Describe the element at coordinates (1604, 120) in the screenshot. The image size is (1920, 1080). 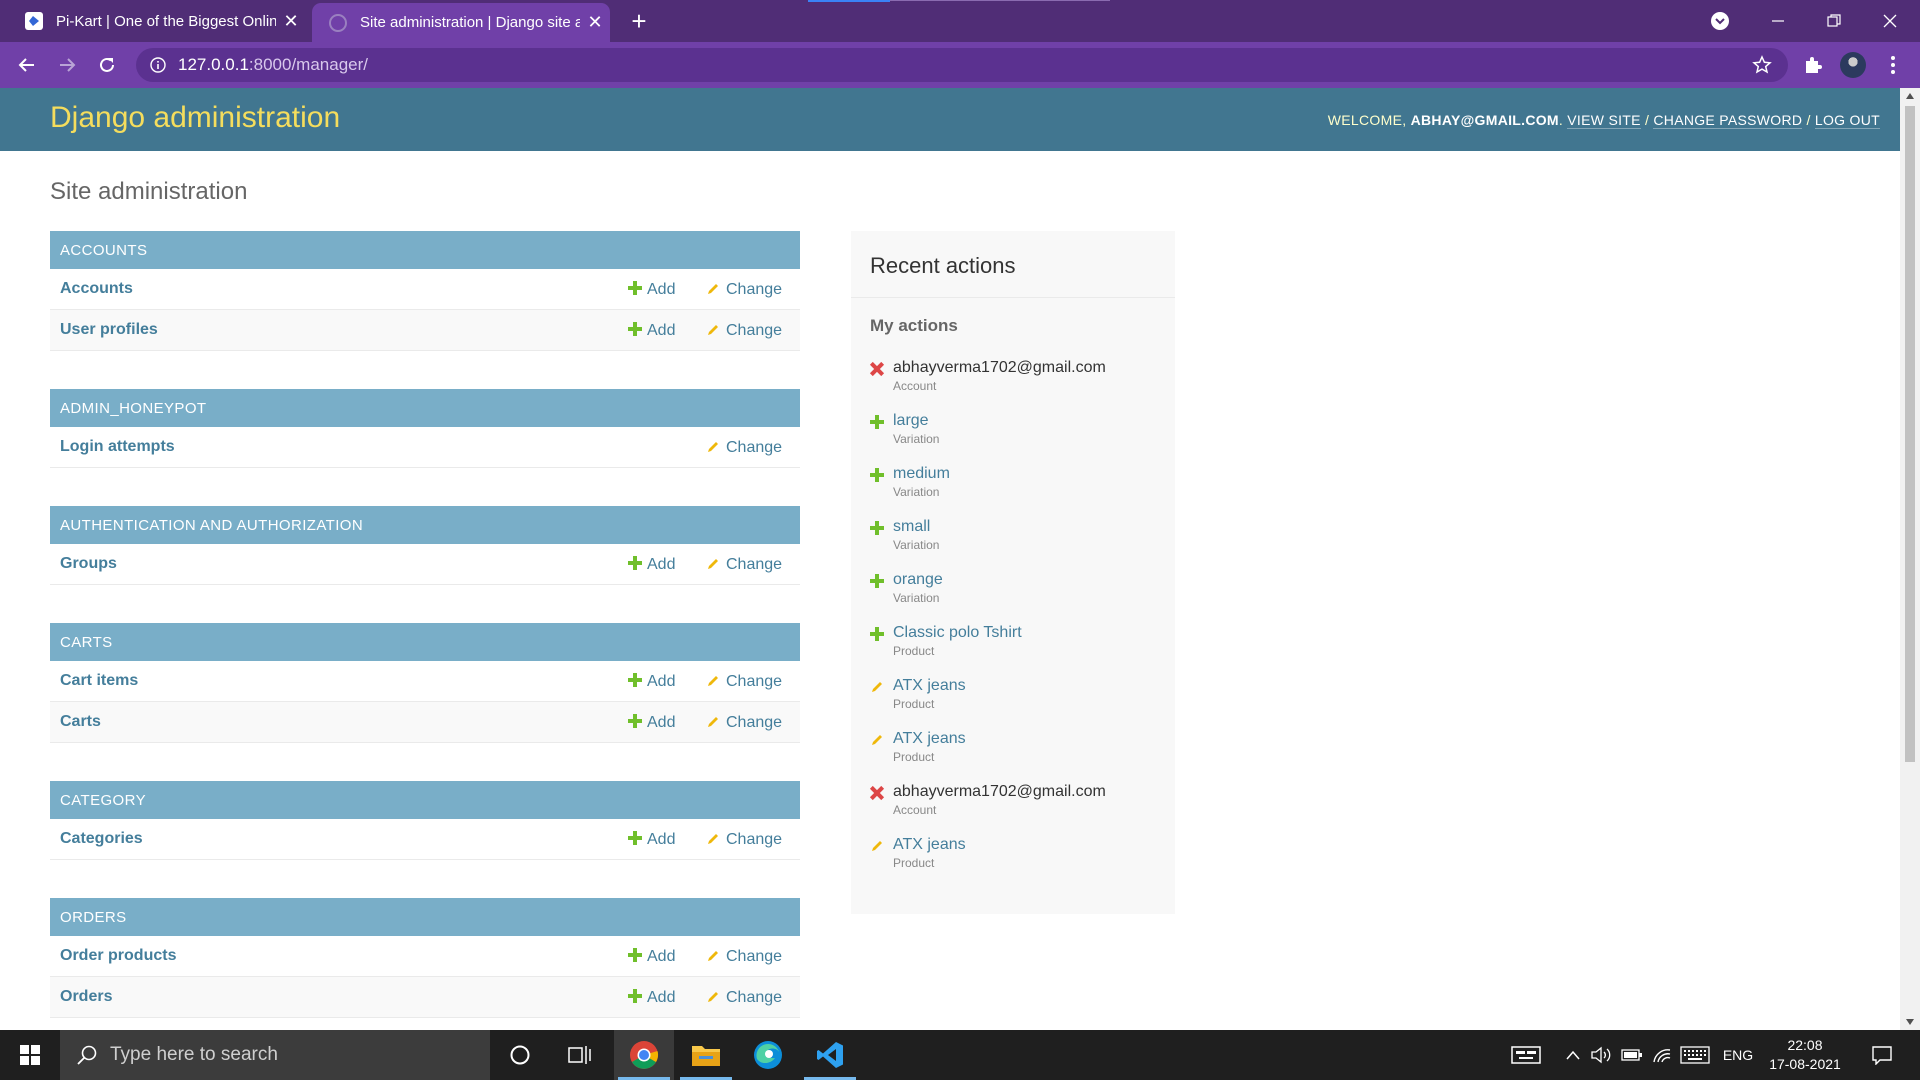
I see `view-site-link: VIEW SITE` at that location.